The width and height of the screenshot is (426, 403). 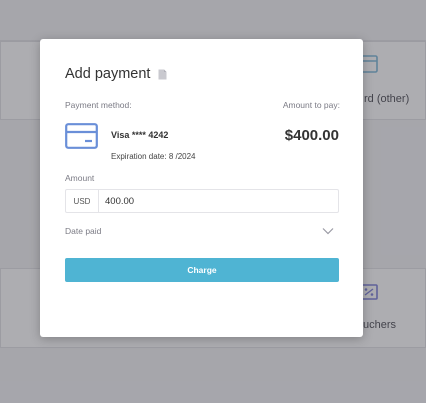 I want to click on credit-card-icon, so click(x=81, y=136).